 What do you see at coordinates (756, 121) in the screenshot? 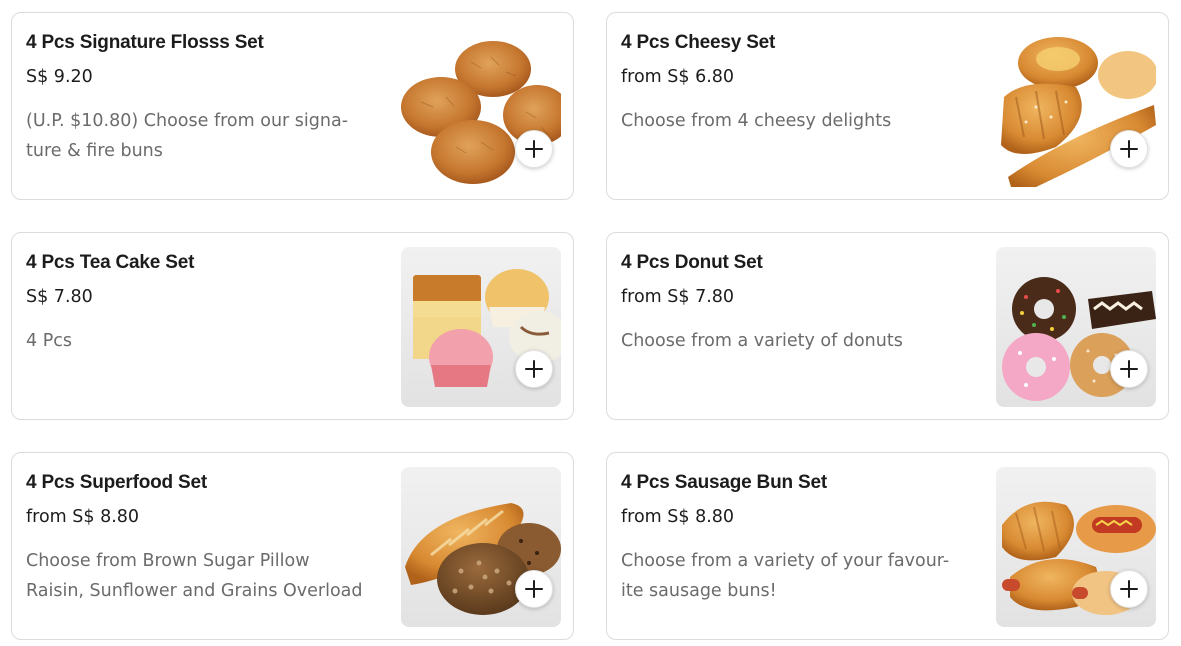
I see `item-description-line: Choose from 4 cheesy delights` at bounding box center [756, 121].